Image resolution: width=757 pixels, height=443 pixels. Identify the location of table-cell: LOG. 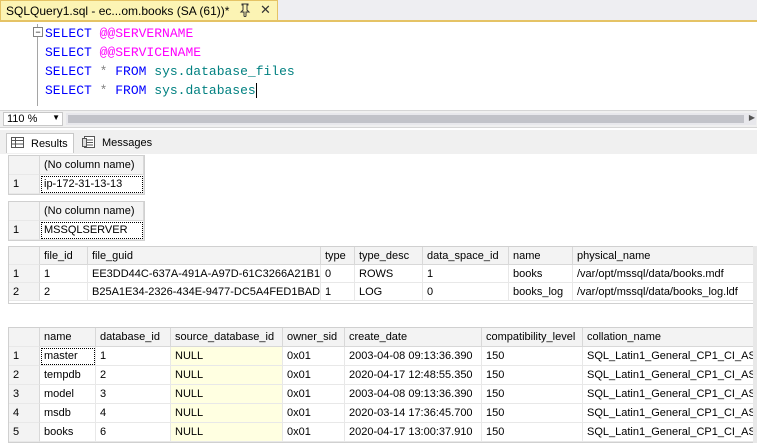
(389, 292).